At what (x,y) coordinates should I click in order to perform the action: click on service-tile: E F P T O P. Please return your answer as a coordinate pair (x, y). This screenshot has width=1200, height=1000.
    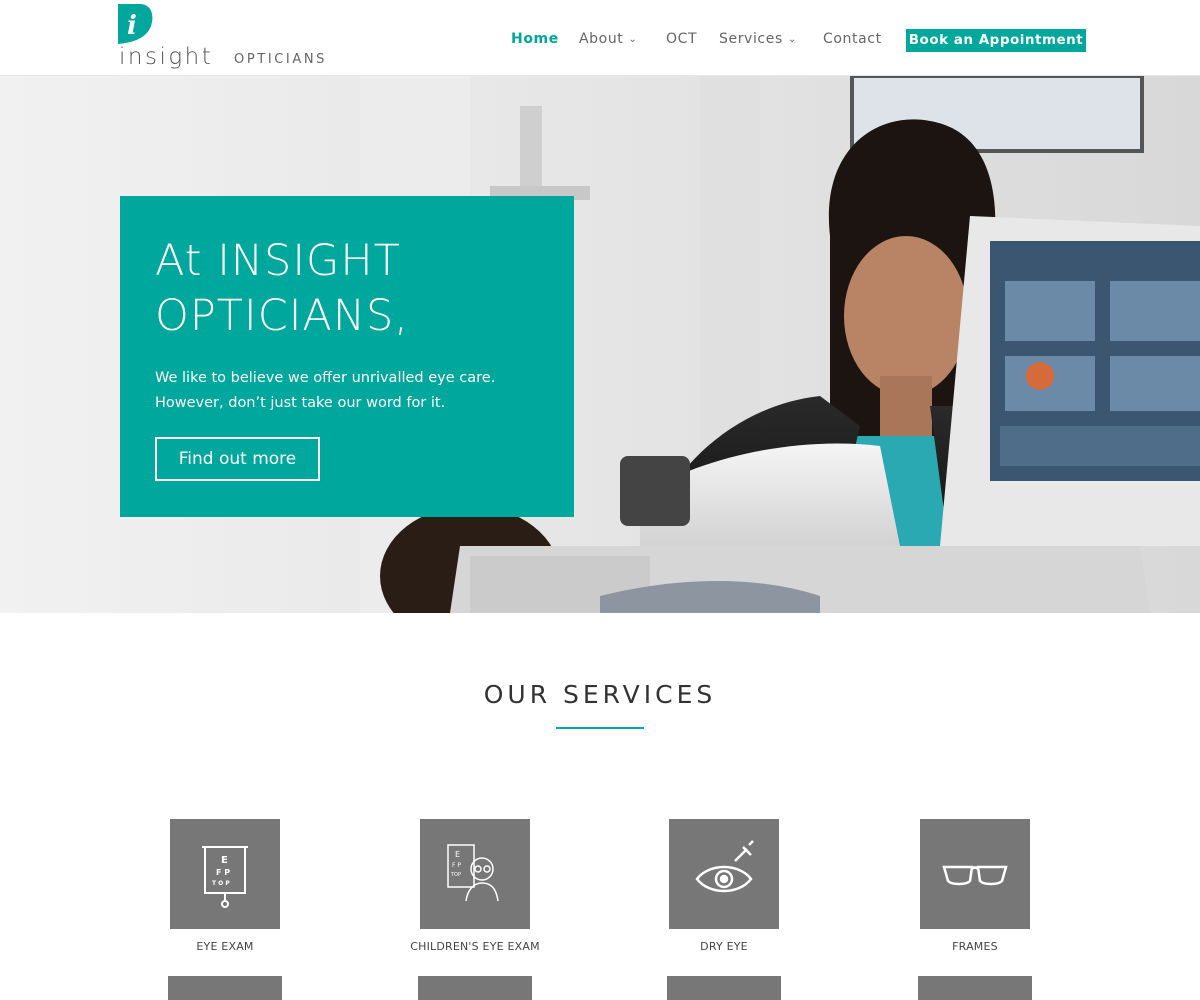
    Looking at the image, I should click on (225, 874).